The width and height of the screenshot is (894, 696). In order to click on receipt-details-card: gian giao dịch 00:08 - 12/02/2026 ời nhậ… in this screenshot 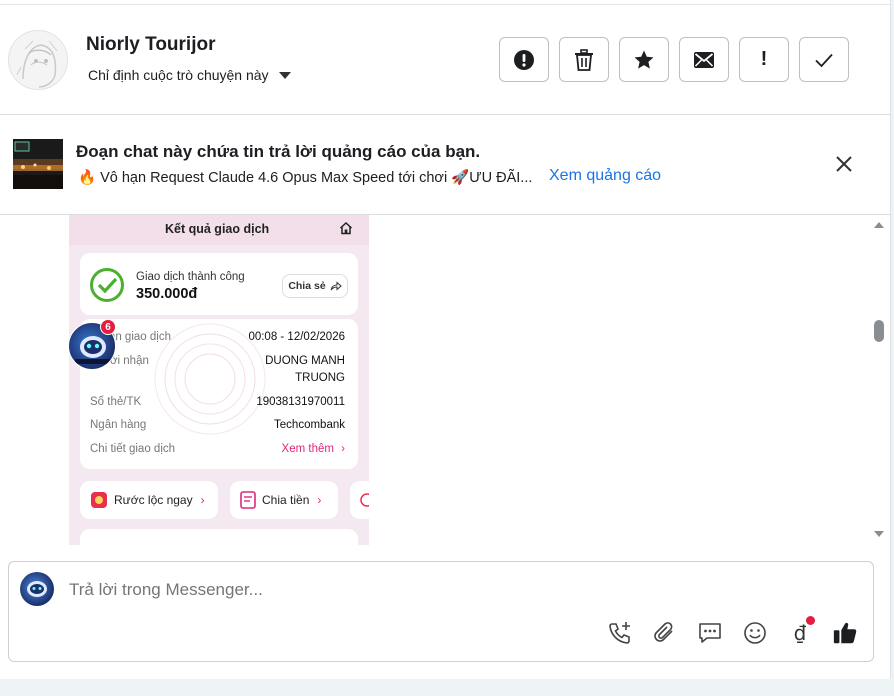, I will do `click(219, 394)`.